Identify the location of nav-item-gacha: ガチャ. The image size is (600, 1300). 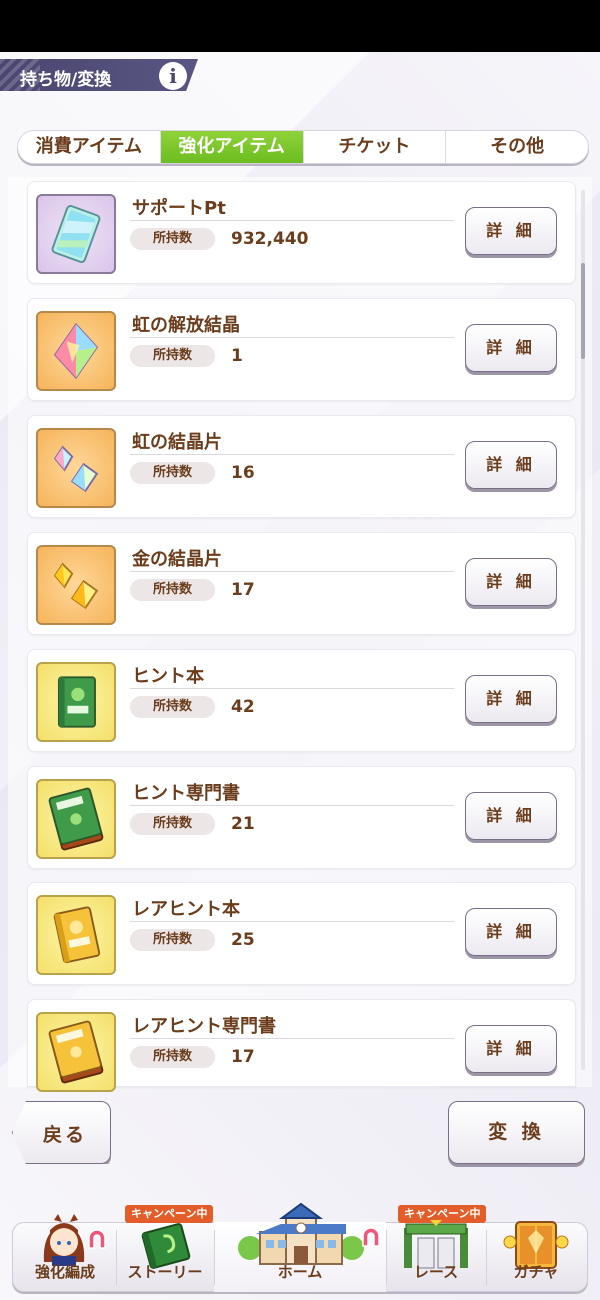
(536, 1246).